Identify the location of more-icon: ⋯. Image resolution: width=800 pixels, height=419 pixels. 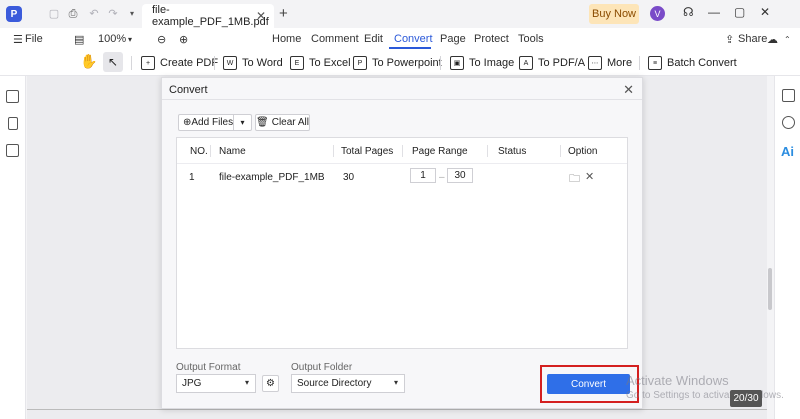
(595, 63).